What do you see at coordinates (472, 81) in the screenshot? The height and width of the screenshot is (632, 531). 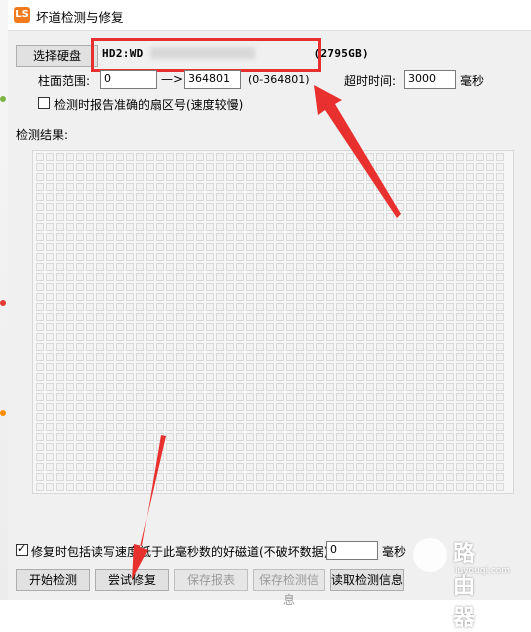 I see `timeout-unit: 毫秒` at bounding box center [472, 81].